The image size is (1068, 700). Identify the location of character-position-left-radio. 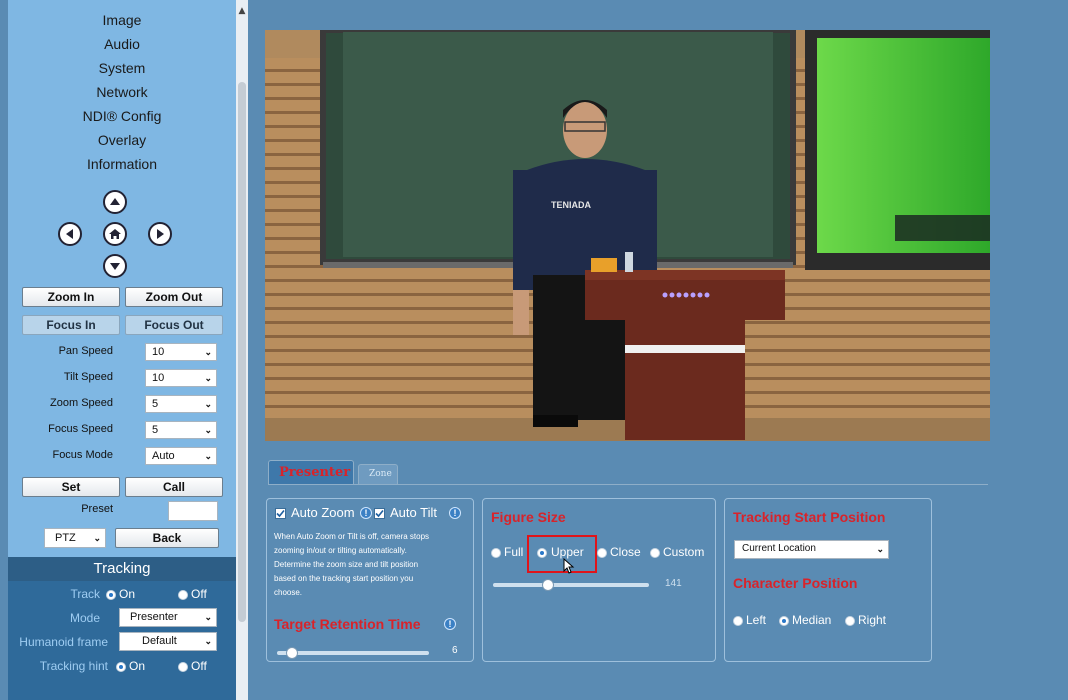
(738, 621).